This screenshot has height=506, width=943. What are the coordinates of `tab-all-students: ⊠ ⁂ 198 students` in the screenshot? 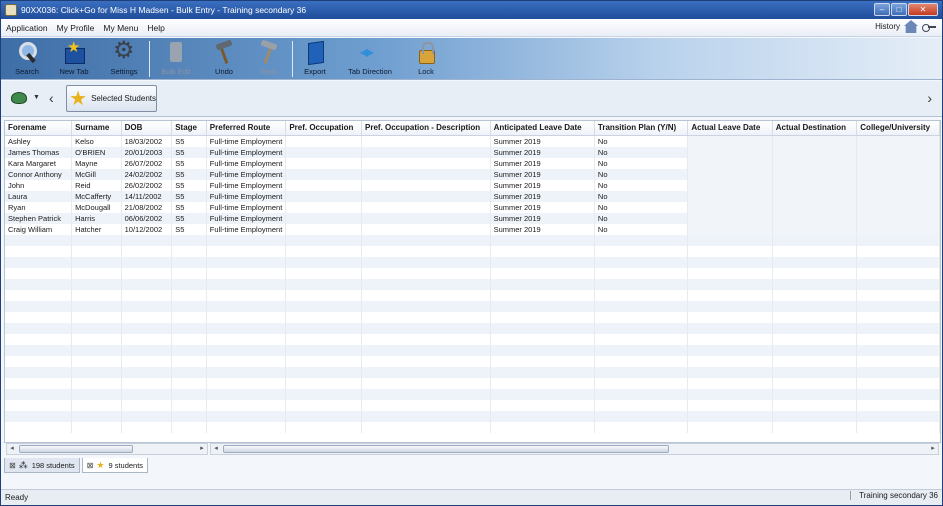 It's located at (42, 465).